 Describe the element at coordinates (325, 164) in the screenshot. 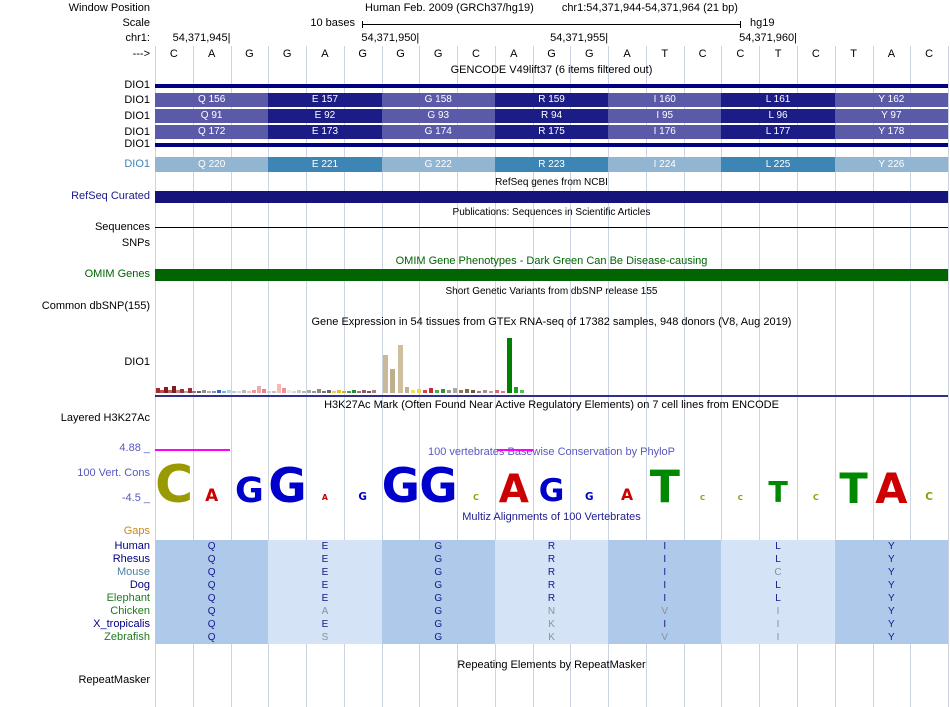

I see `amino-acid-cell: E 221` at that location.